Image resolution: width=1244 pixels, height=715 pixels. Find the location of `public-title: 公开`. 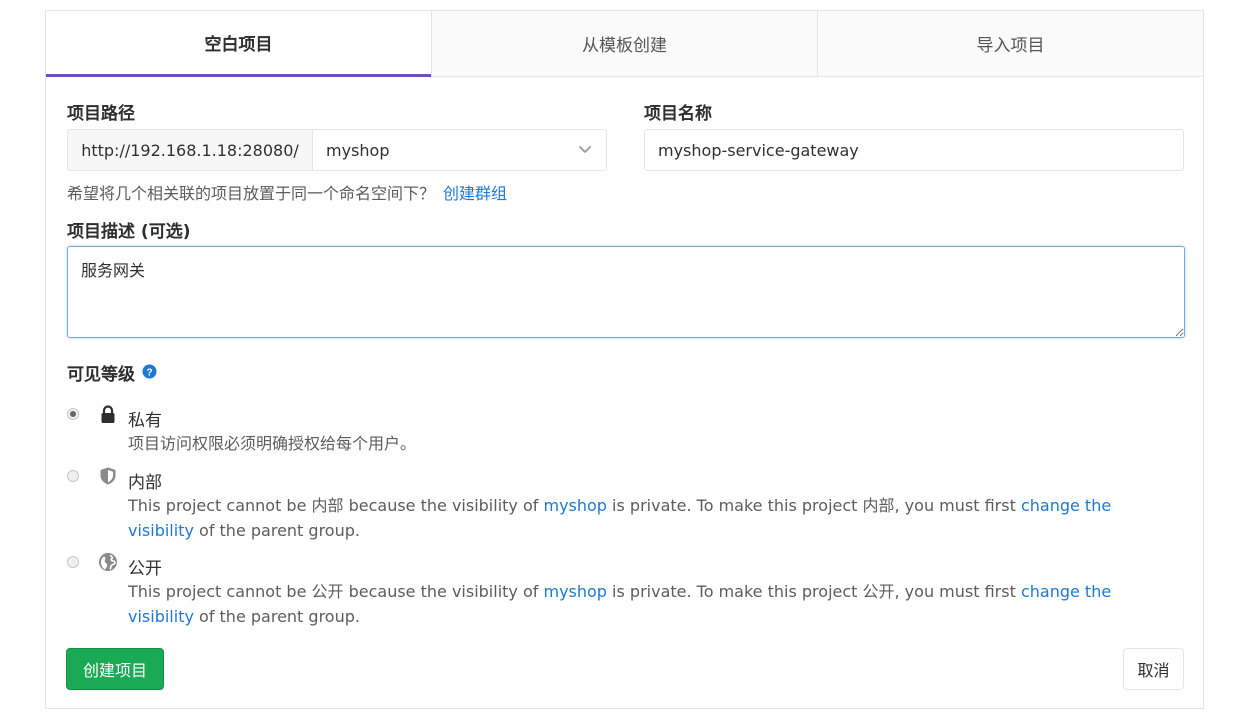

public-title: 公开 is located at coordinates (145, 569).